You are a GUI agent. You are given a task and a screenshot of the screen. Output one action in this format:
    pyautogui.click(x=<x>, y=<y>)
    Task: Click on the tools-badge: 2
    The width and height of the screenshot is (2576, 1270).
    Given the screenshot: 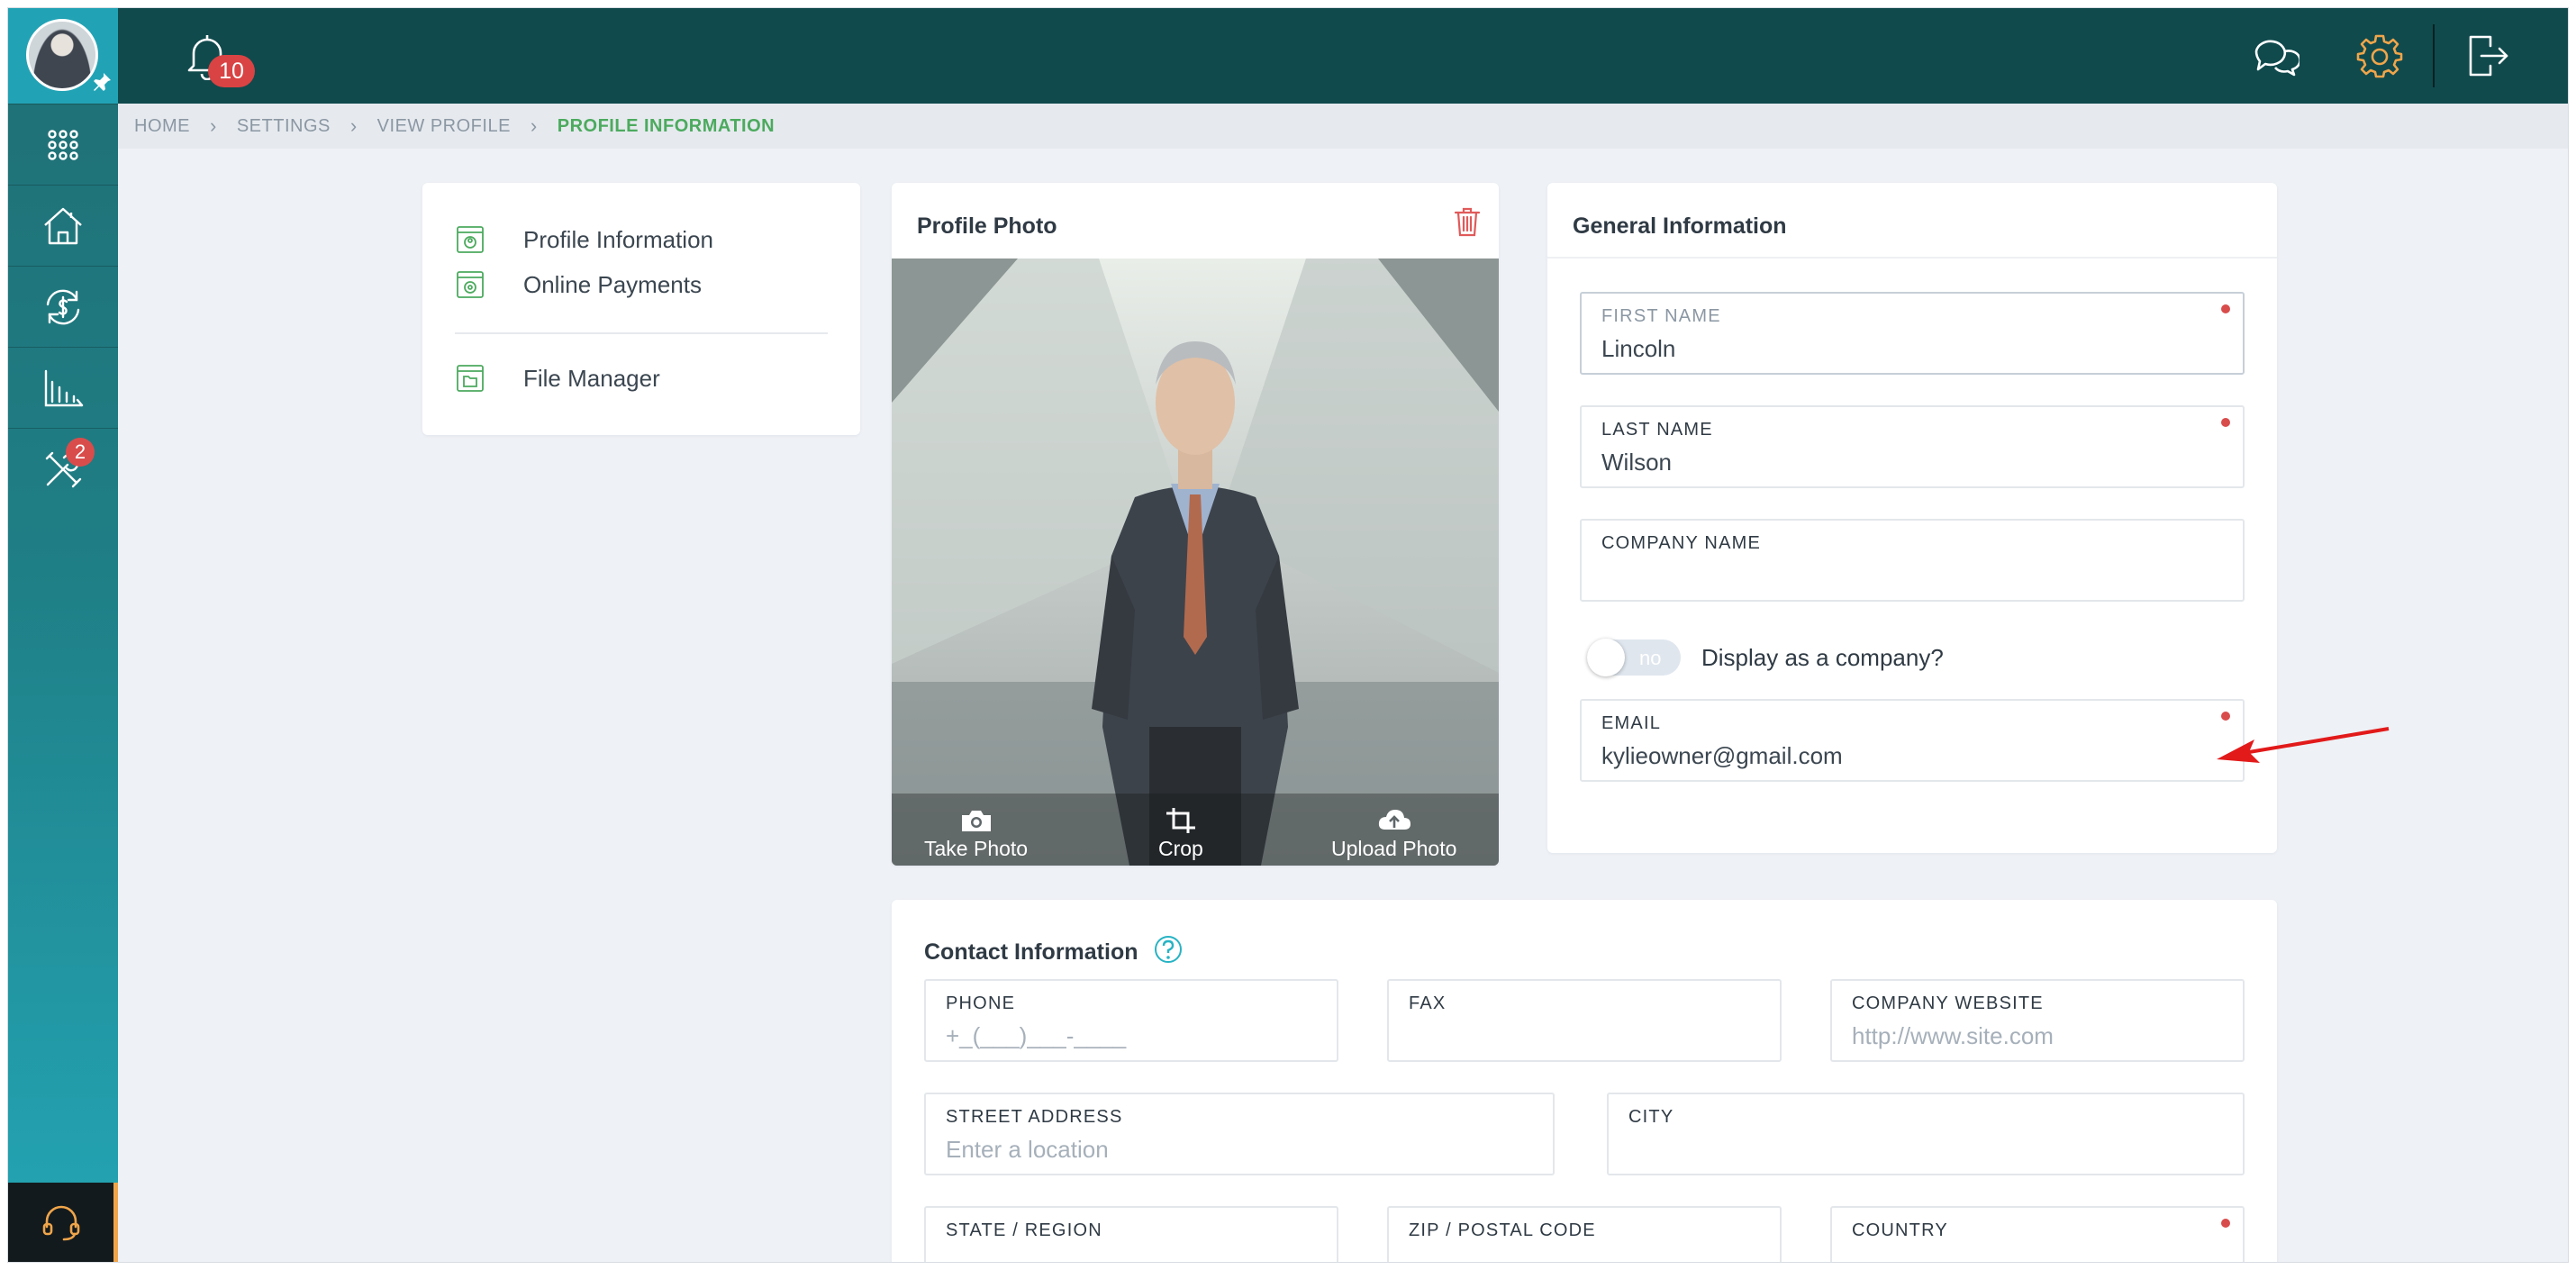 What is the action you would take?
    pyautogui.click(x=80, y=452)
    